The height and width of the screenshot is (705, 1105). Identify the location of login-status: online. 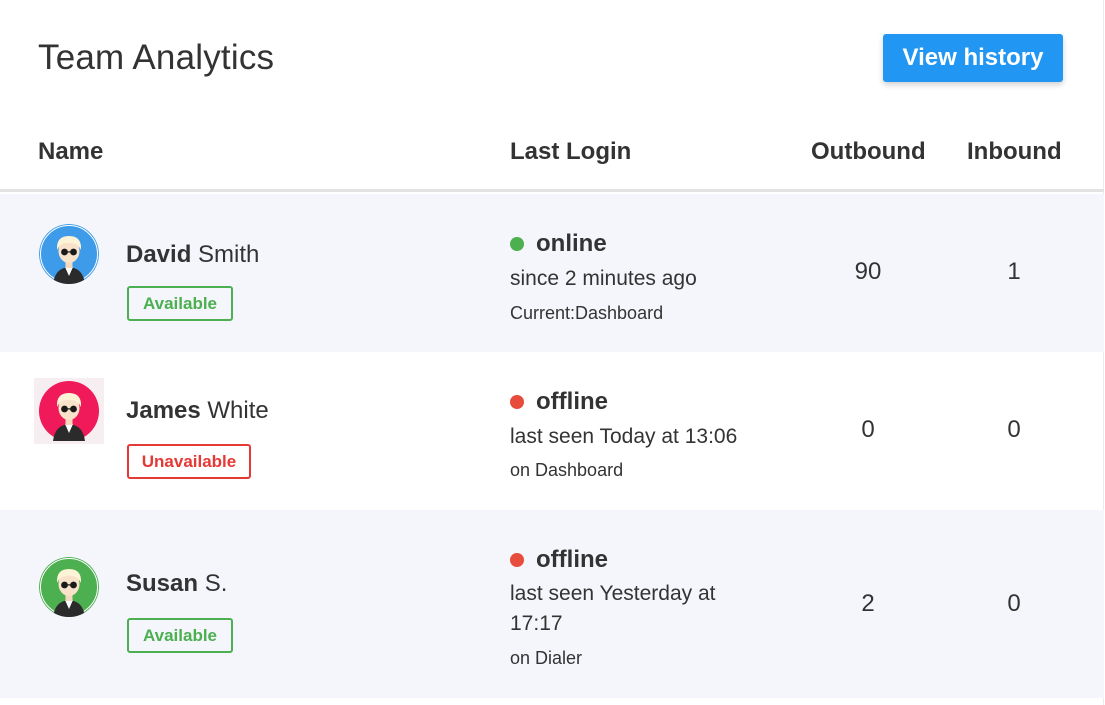
(558, 244).